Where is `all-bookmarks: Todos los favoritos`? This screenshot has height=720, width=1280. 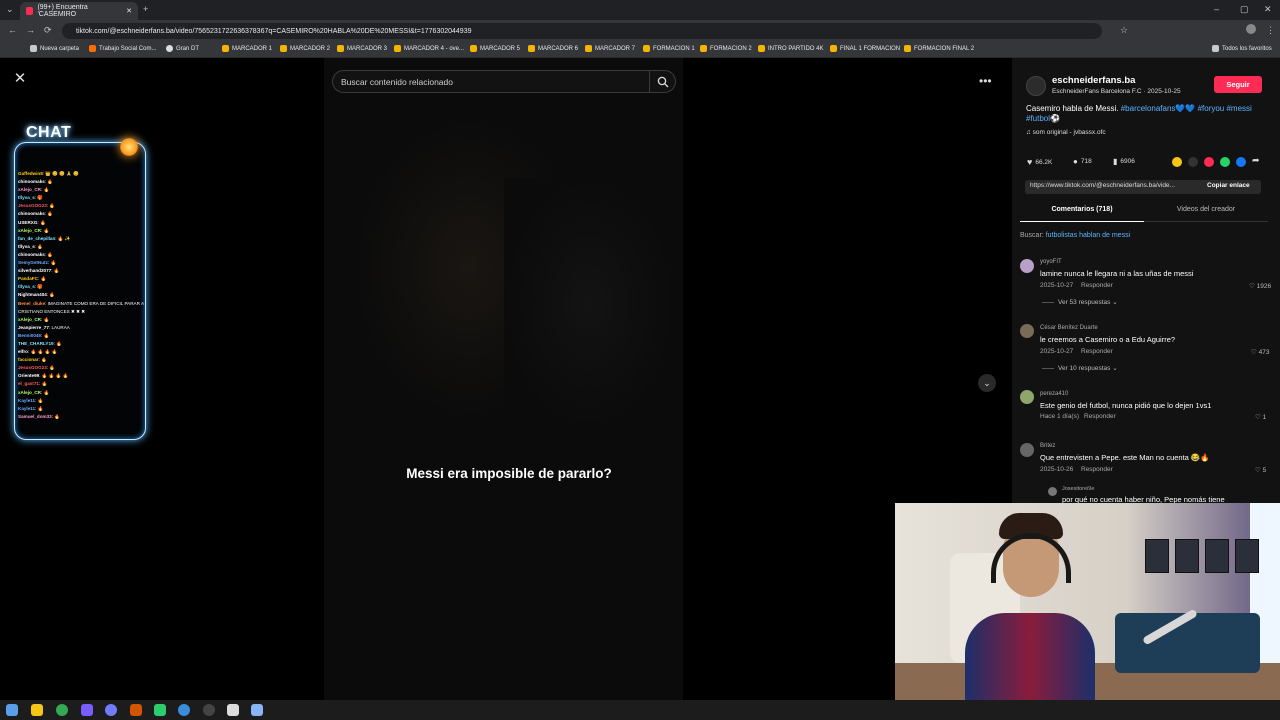 all-bookmarks: Todos los favoritos is located at coordinates (1242, 48).